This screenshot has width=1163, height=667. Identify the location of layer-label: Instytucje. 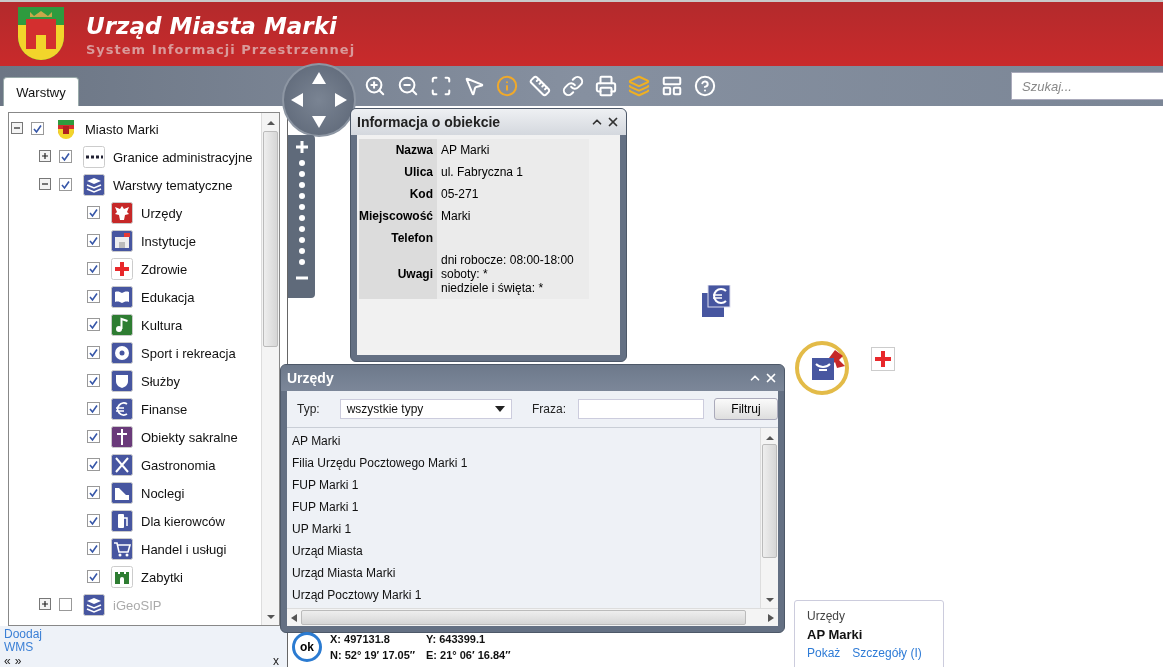
(168, 241).